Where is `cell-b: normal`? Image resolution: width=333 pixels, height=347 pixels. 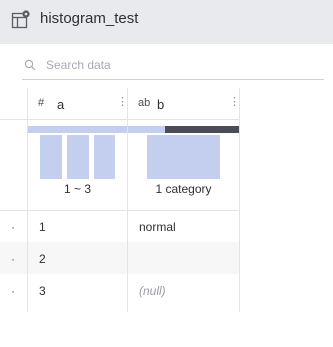
cell-b: normal is located at coordinates (157, 227).